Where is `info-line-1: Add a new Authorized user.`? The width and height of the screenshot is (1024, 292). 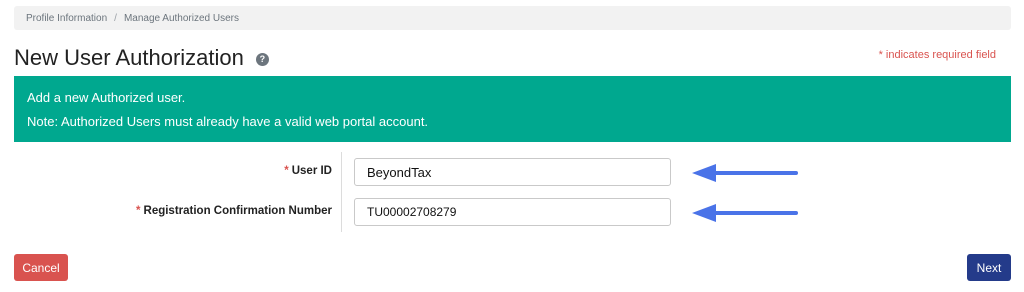
info-line-1: Add a new Authorized user. is located at coordinates (106, 97).